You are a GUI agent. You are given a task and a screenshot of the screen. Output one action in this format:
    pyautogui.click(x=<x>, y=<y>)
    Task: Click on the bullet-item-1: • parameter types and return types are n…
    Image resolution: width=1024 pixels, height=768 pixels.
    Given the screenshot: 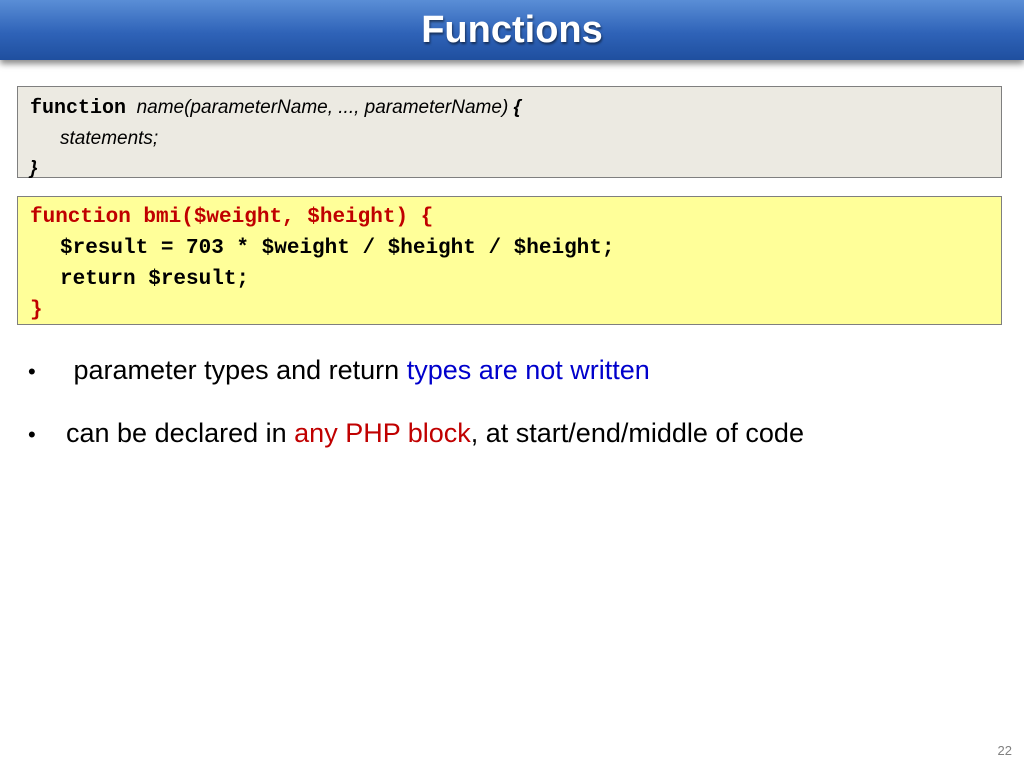 What is the action you would take?
    pyautogui.click(x=508, y=370)
    